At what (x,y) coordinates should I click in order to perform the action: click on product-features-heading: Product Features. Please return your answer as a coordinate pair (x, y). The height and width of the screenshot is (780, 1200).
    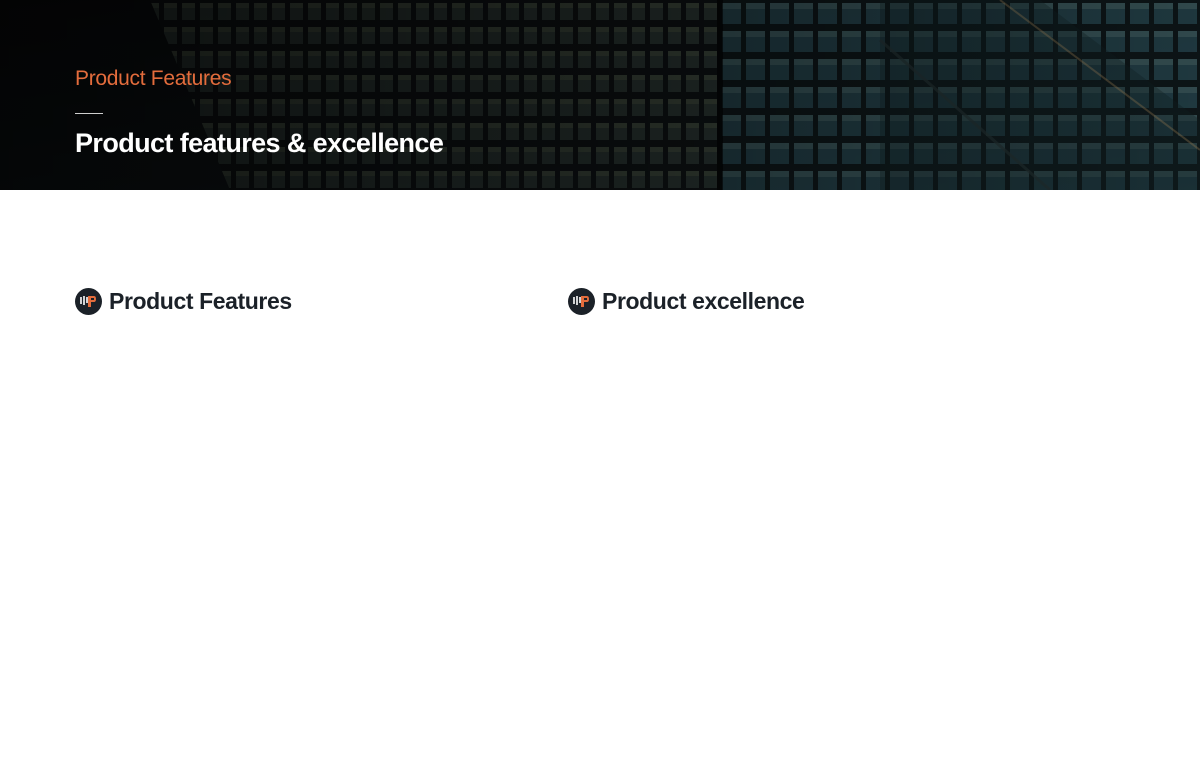
    Looking at the image, I should click on (200, 301).